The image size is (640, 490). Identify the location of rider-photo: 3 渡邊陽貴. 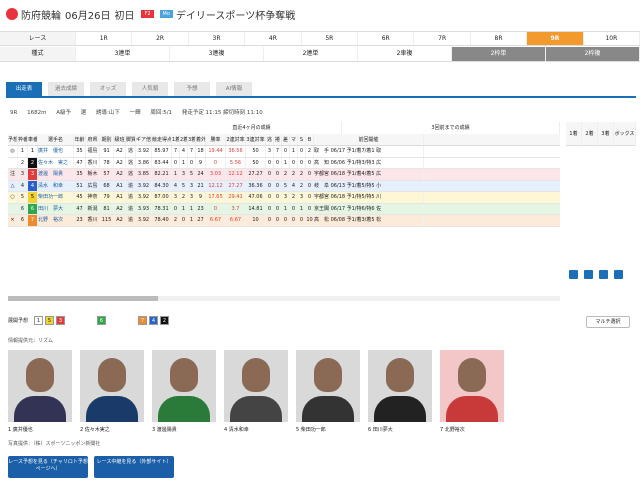
(184, 391).